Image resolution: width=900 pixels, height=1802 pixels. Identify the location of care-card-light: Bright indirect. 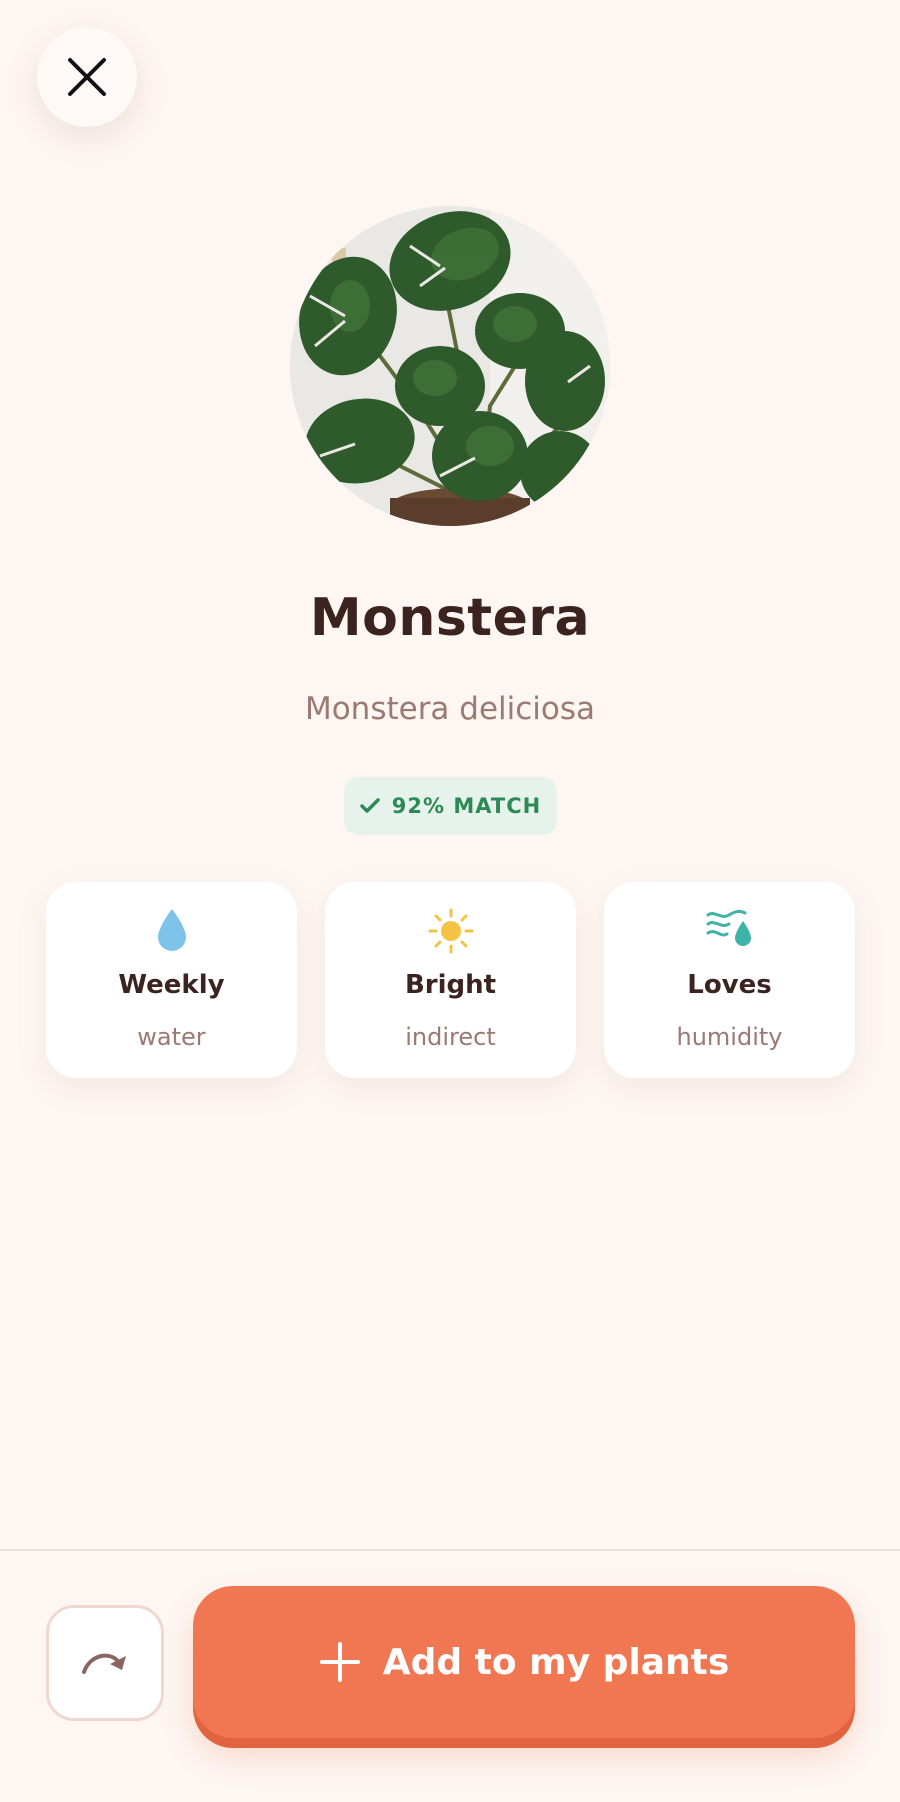
(450, 980).